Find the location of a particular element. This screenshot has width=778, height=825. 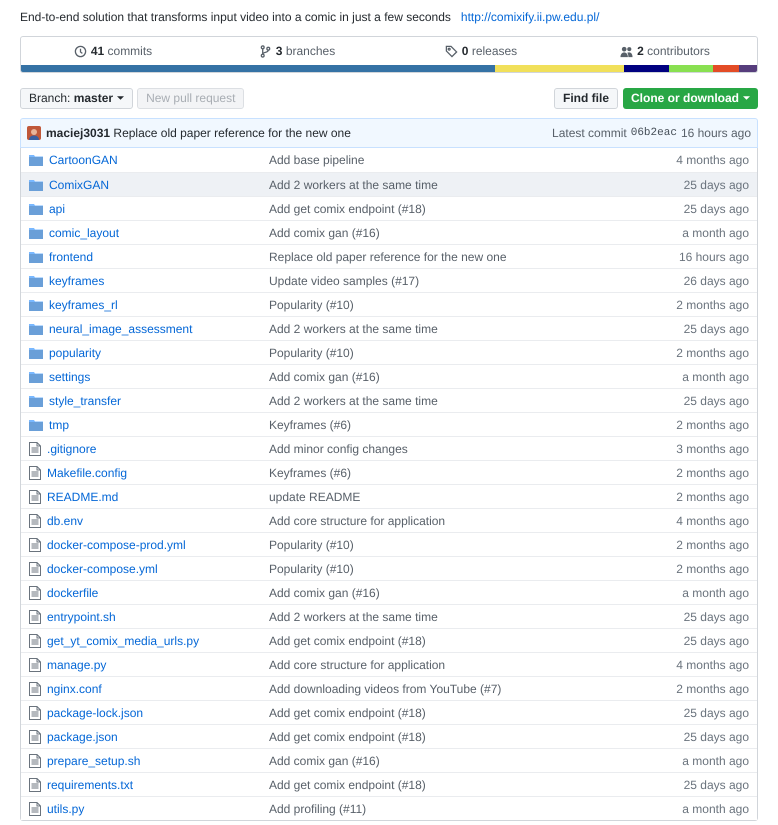

commit-sha: 06b2eac is located at coordinates (653, 133).